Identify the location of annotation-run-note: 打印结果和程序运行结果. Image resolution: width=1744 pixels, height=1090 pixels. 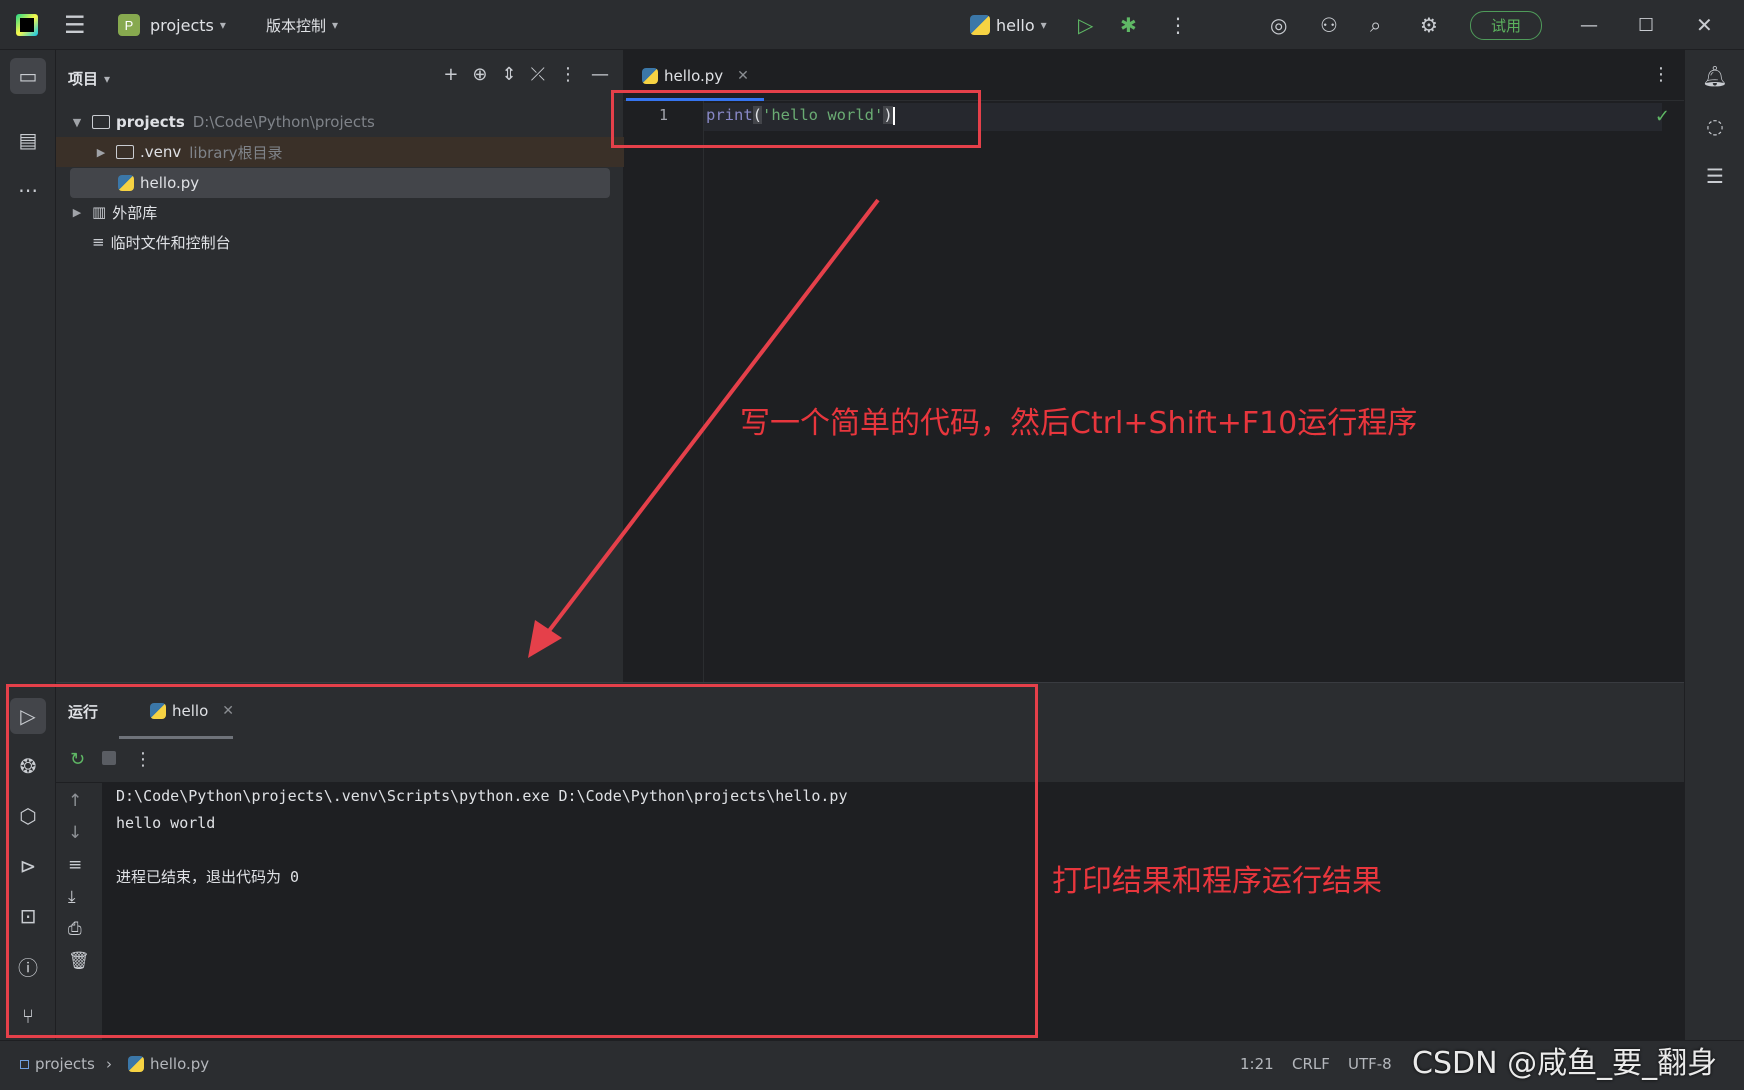
(1217, 881).